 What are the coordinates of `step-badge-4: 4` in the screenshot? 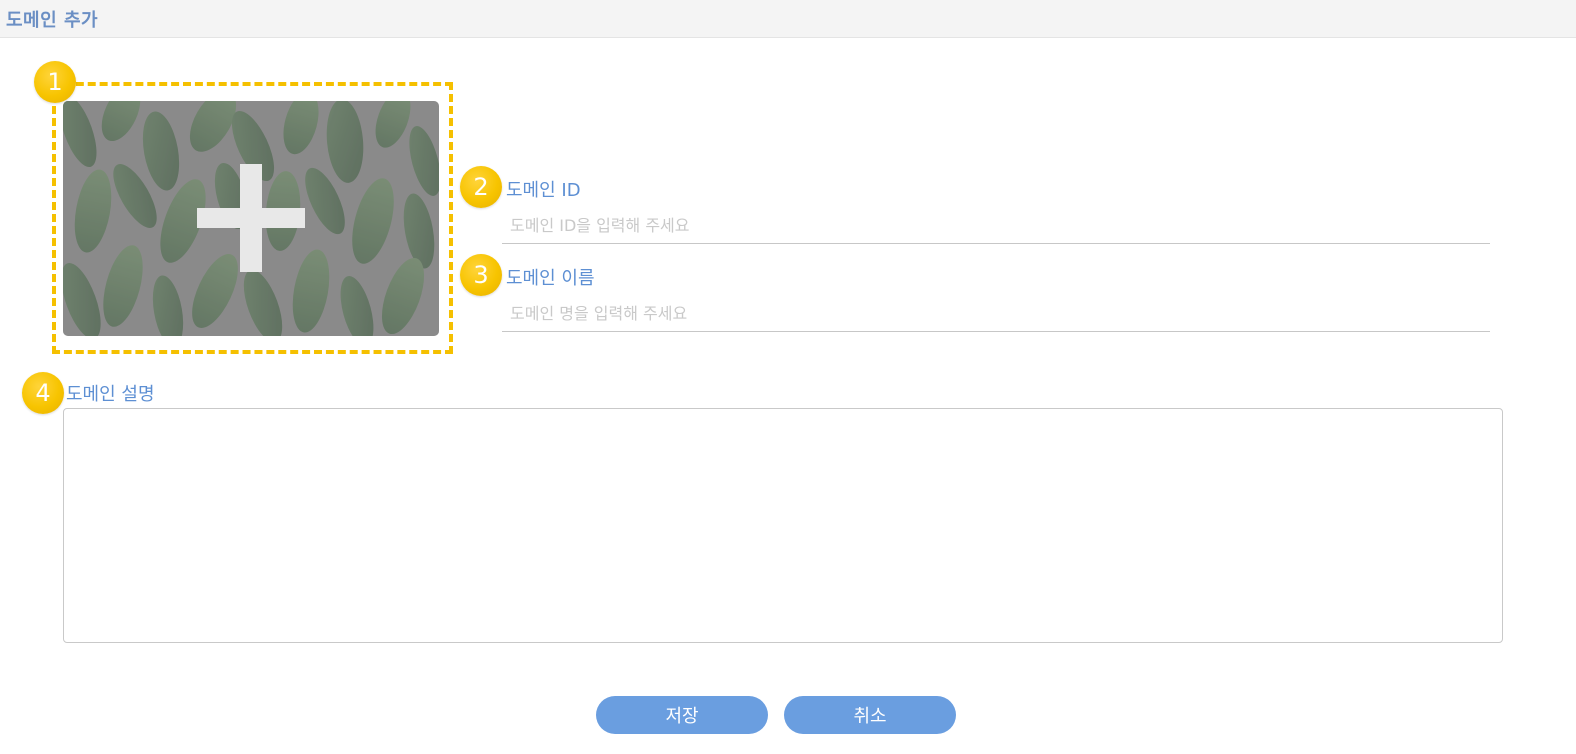 It's located at (43, 393).